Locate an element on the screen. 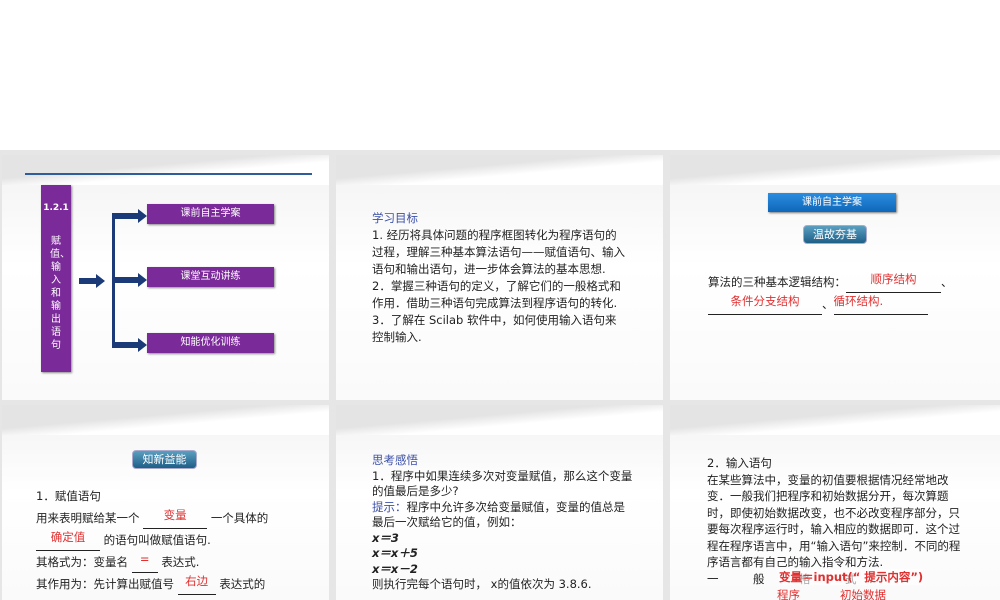  slide-1: 1.2.1 赋值、输入和输出语句 课前自主学案 课堂互动讲练 知能优化训练 is located at coordinates (165, 277).